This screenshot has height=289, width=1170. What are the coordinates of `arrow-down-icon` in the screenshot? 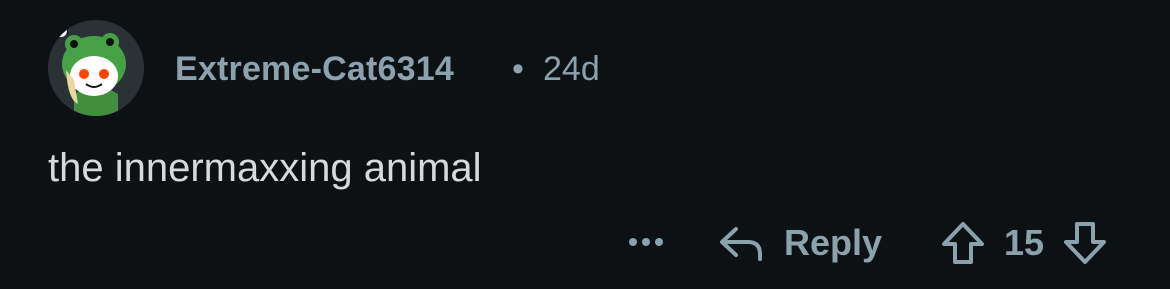 It's located at (1085, 243).